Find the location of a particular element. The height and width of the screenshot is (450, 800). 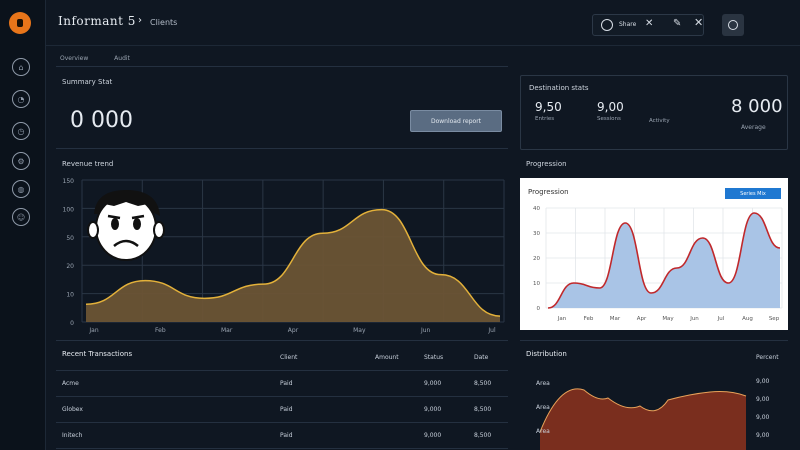

y-tick-label: 100 is located at coordinates (69, 209).